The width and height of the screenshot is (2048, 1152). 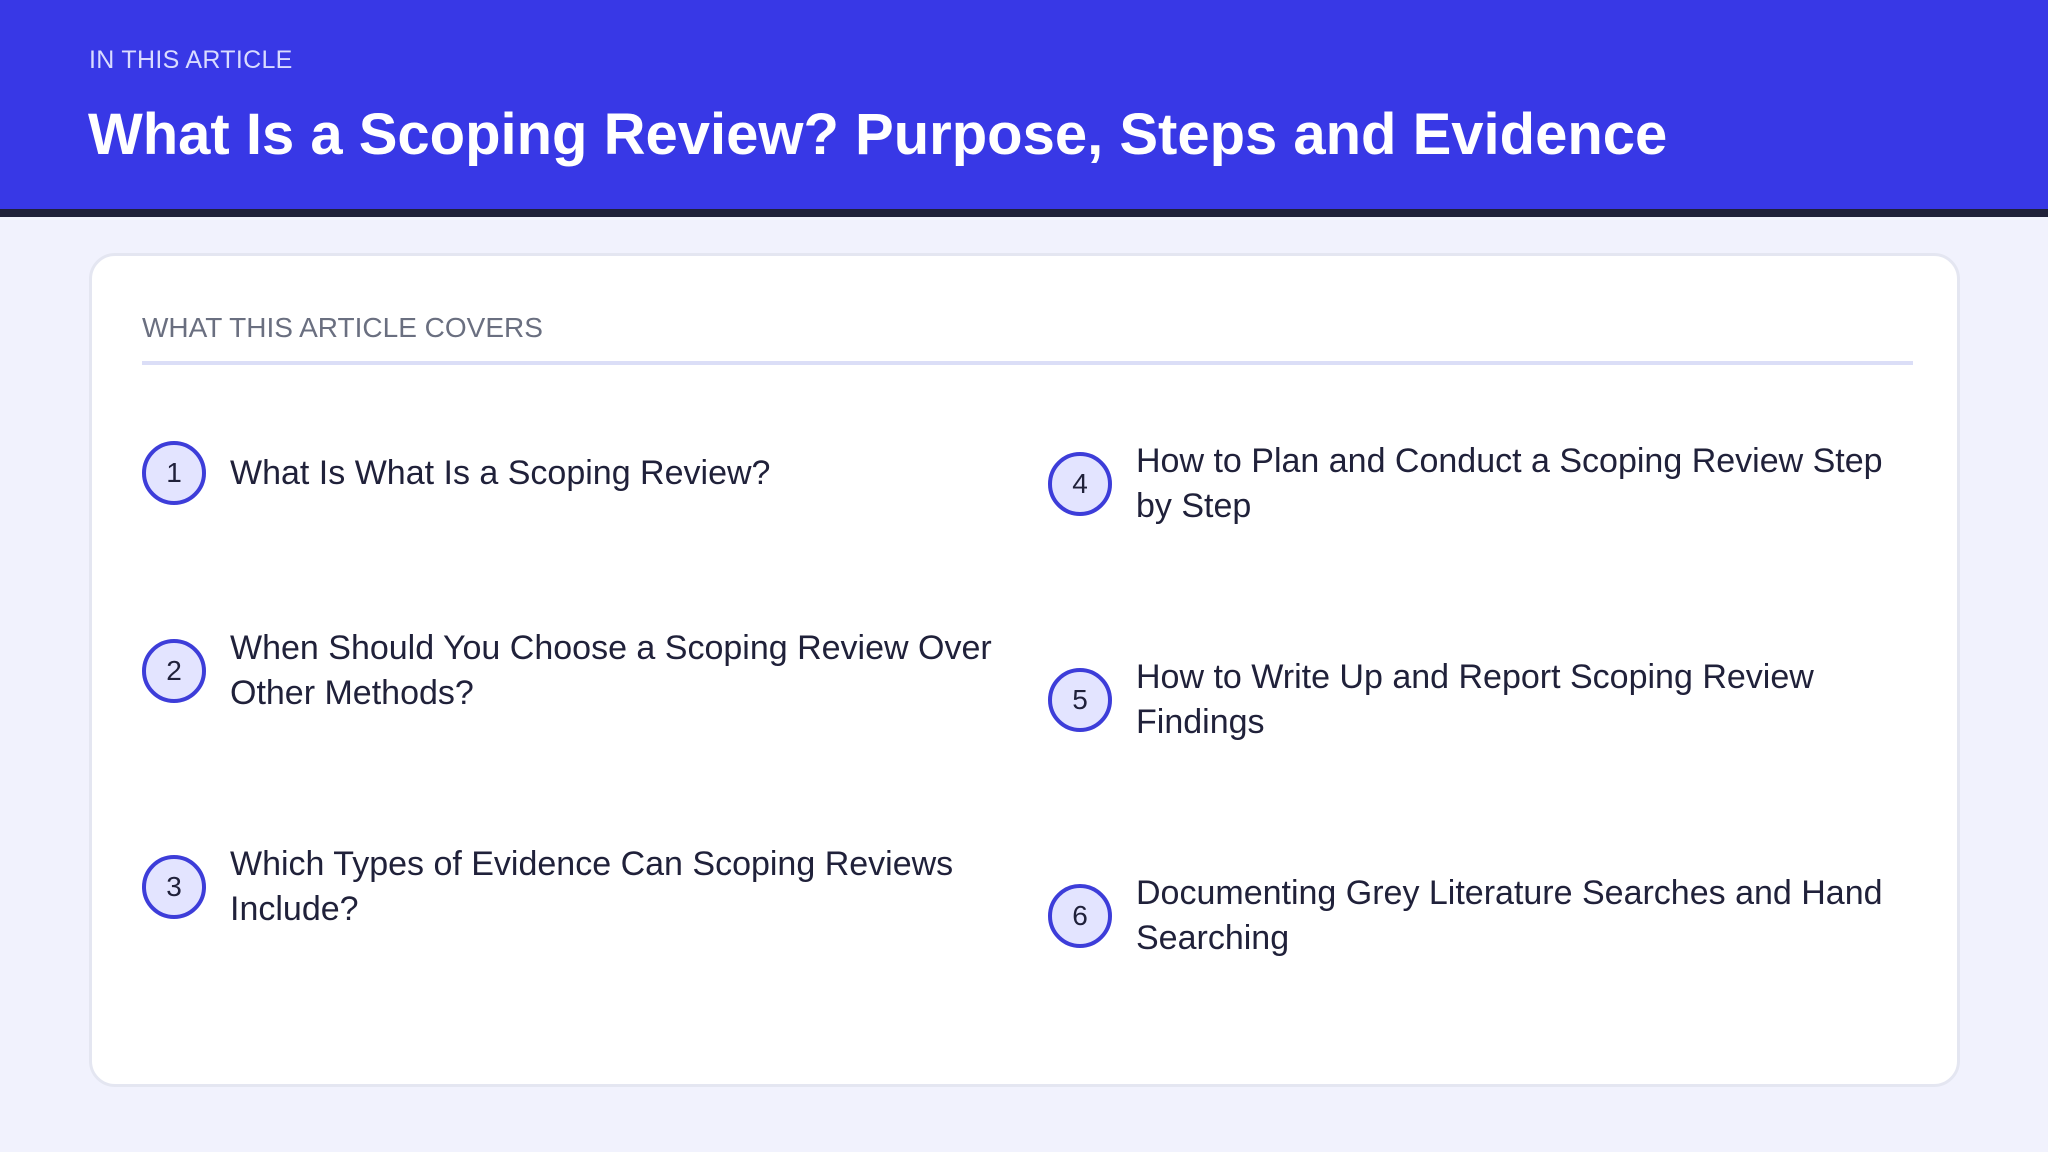 I want to click on toc-item-1: 1 What Is What Is a Scoping Review?, so click(x=572, y=473).